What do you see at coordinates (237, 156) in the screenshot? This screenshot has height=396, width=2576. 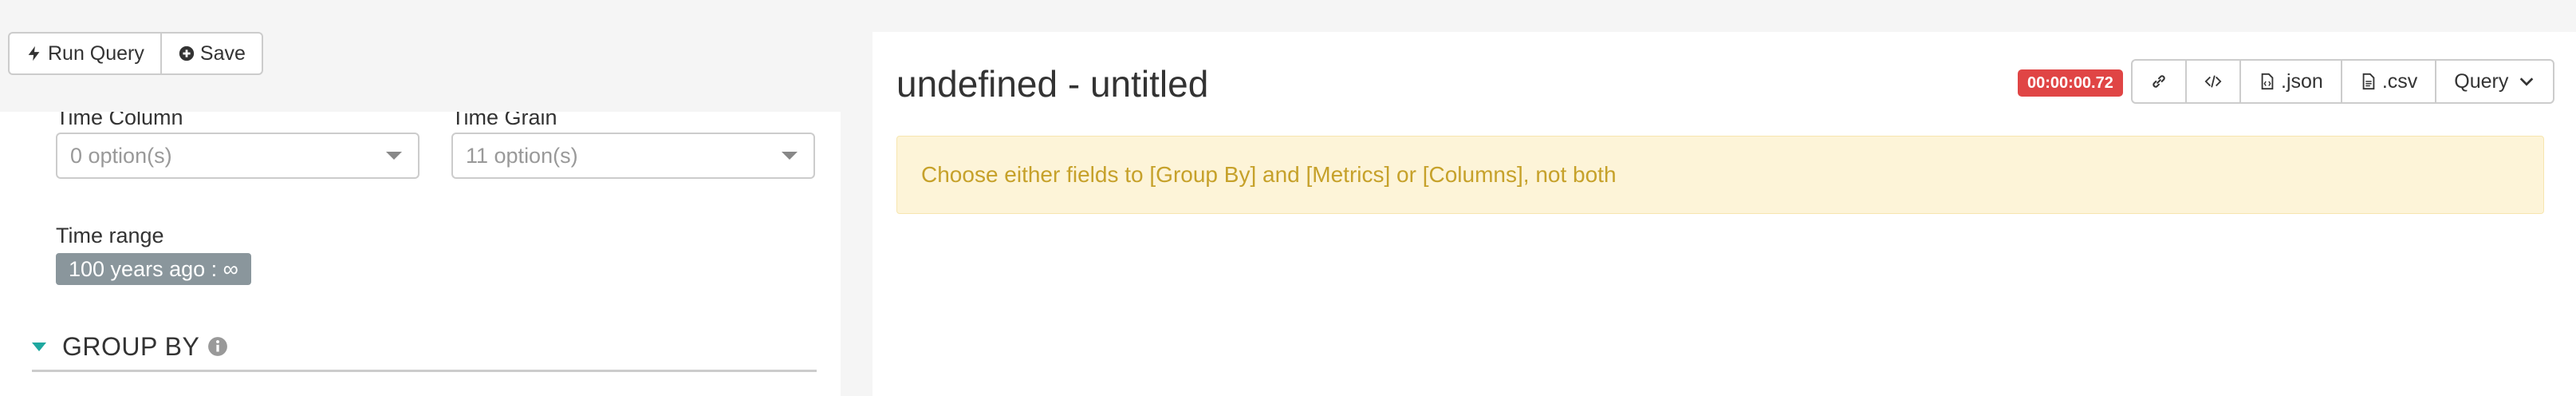 I see `time-column-select: 0 option(s)` at bounding box center [237, 156].